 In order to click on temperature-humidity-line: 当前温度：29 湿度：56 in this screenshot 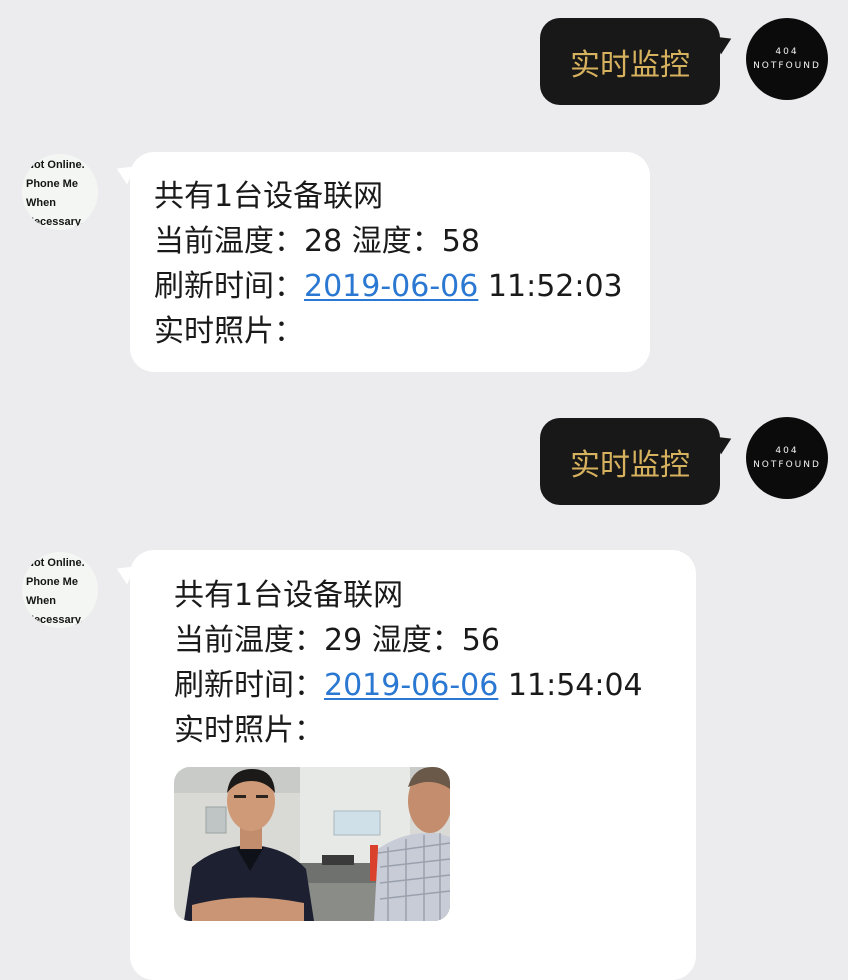, I will do `click(408, 640)`.